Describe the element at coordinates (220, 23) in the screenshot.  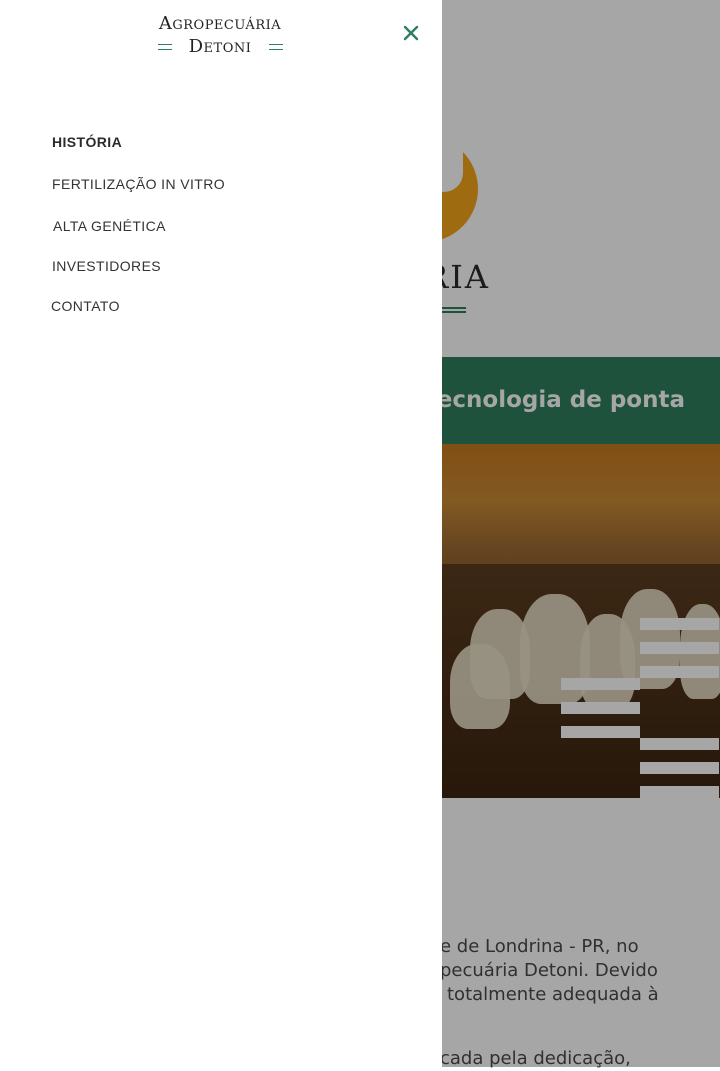
I see `brand-line1: Agropecuária` at that location.